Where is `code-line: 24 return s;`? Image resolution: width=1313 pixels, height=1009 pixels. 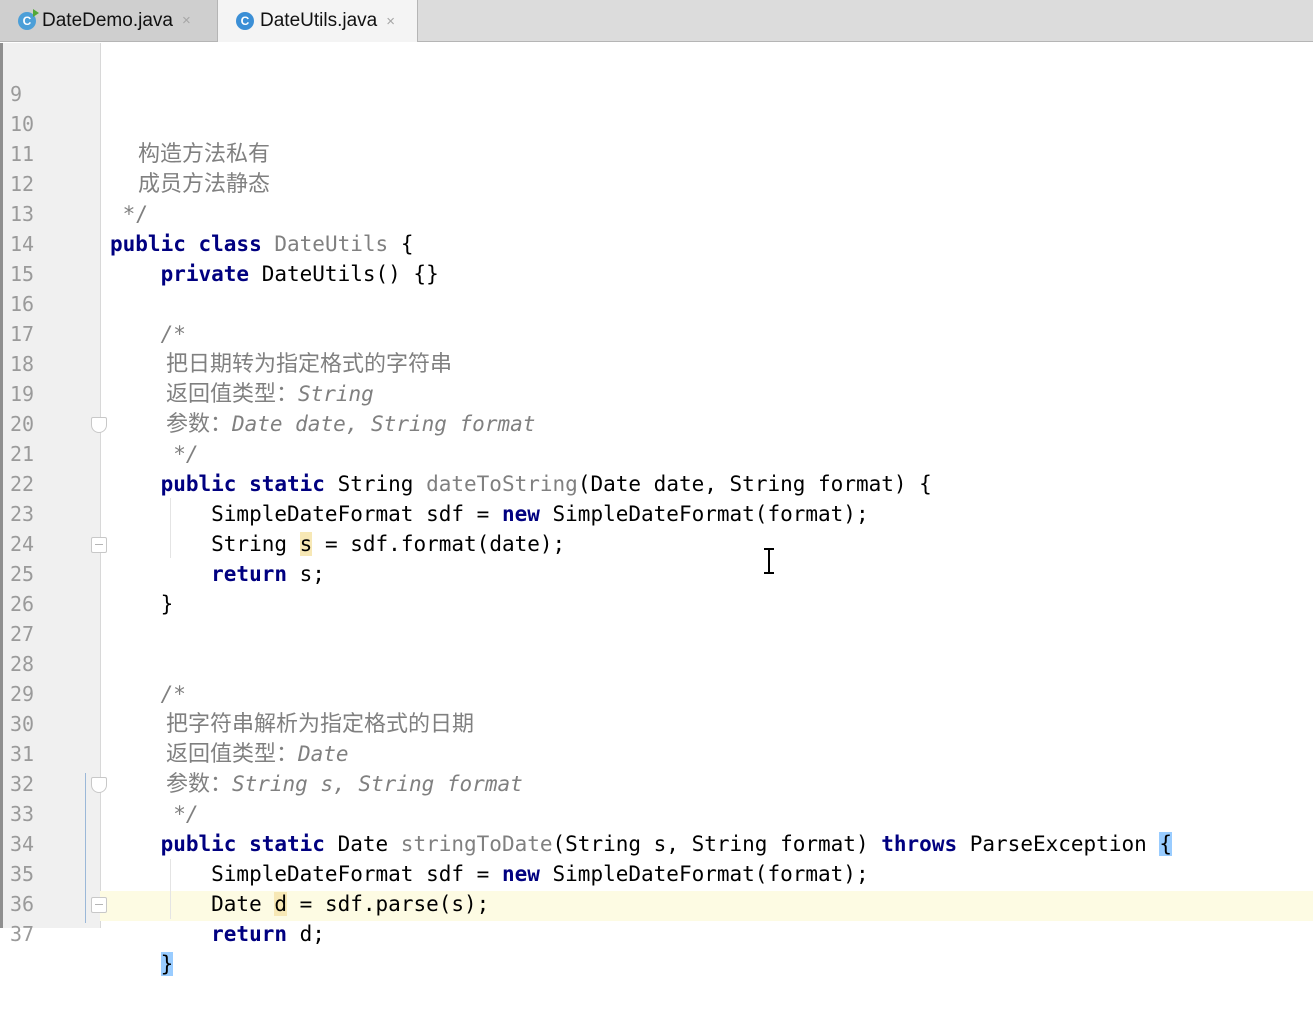 code-line: 24 return s; is located at coordinates (656, 542).